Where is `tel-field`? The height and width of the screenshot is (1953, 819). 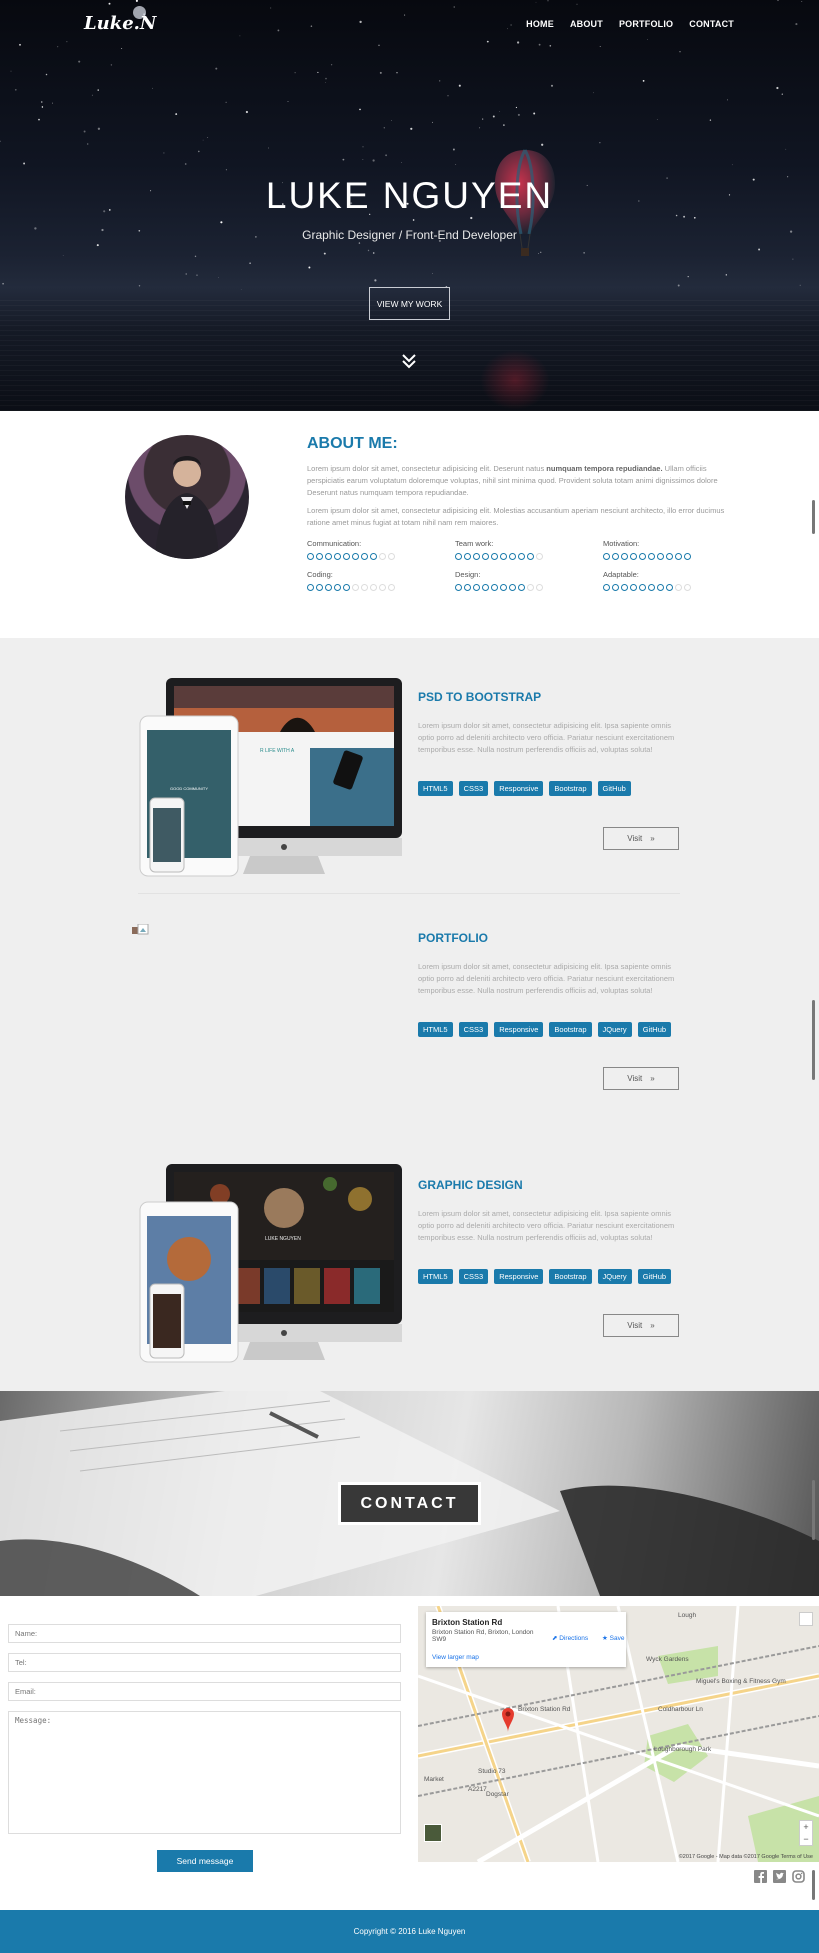 tel-field is located at coordinates (204, 1662).